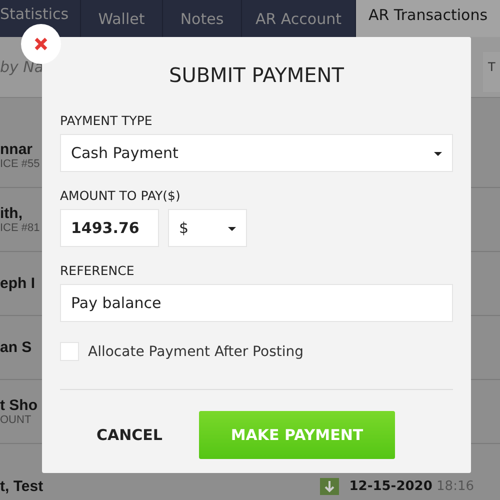 The width and height of the screenshot is (500, 500). I want to click on checkbox, so click(69, 351).